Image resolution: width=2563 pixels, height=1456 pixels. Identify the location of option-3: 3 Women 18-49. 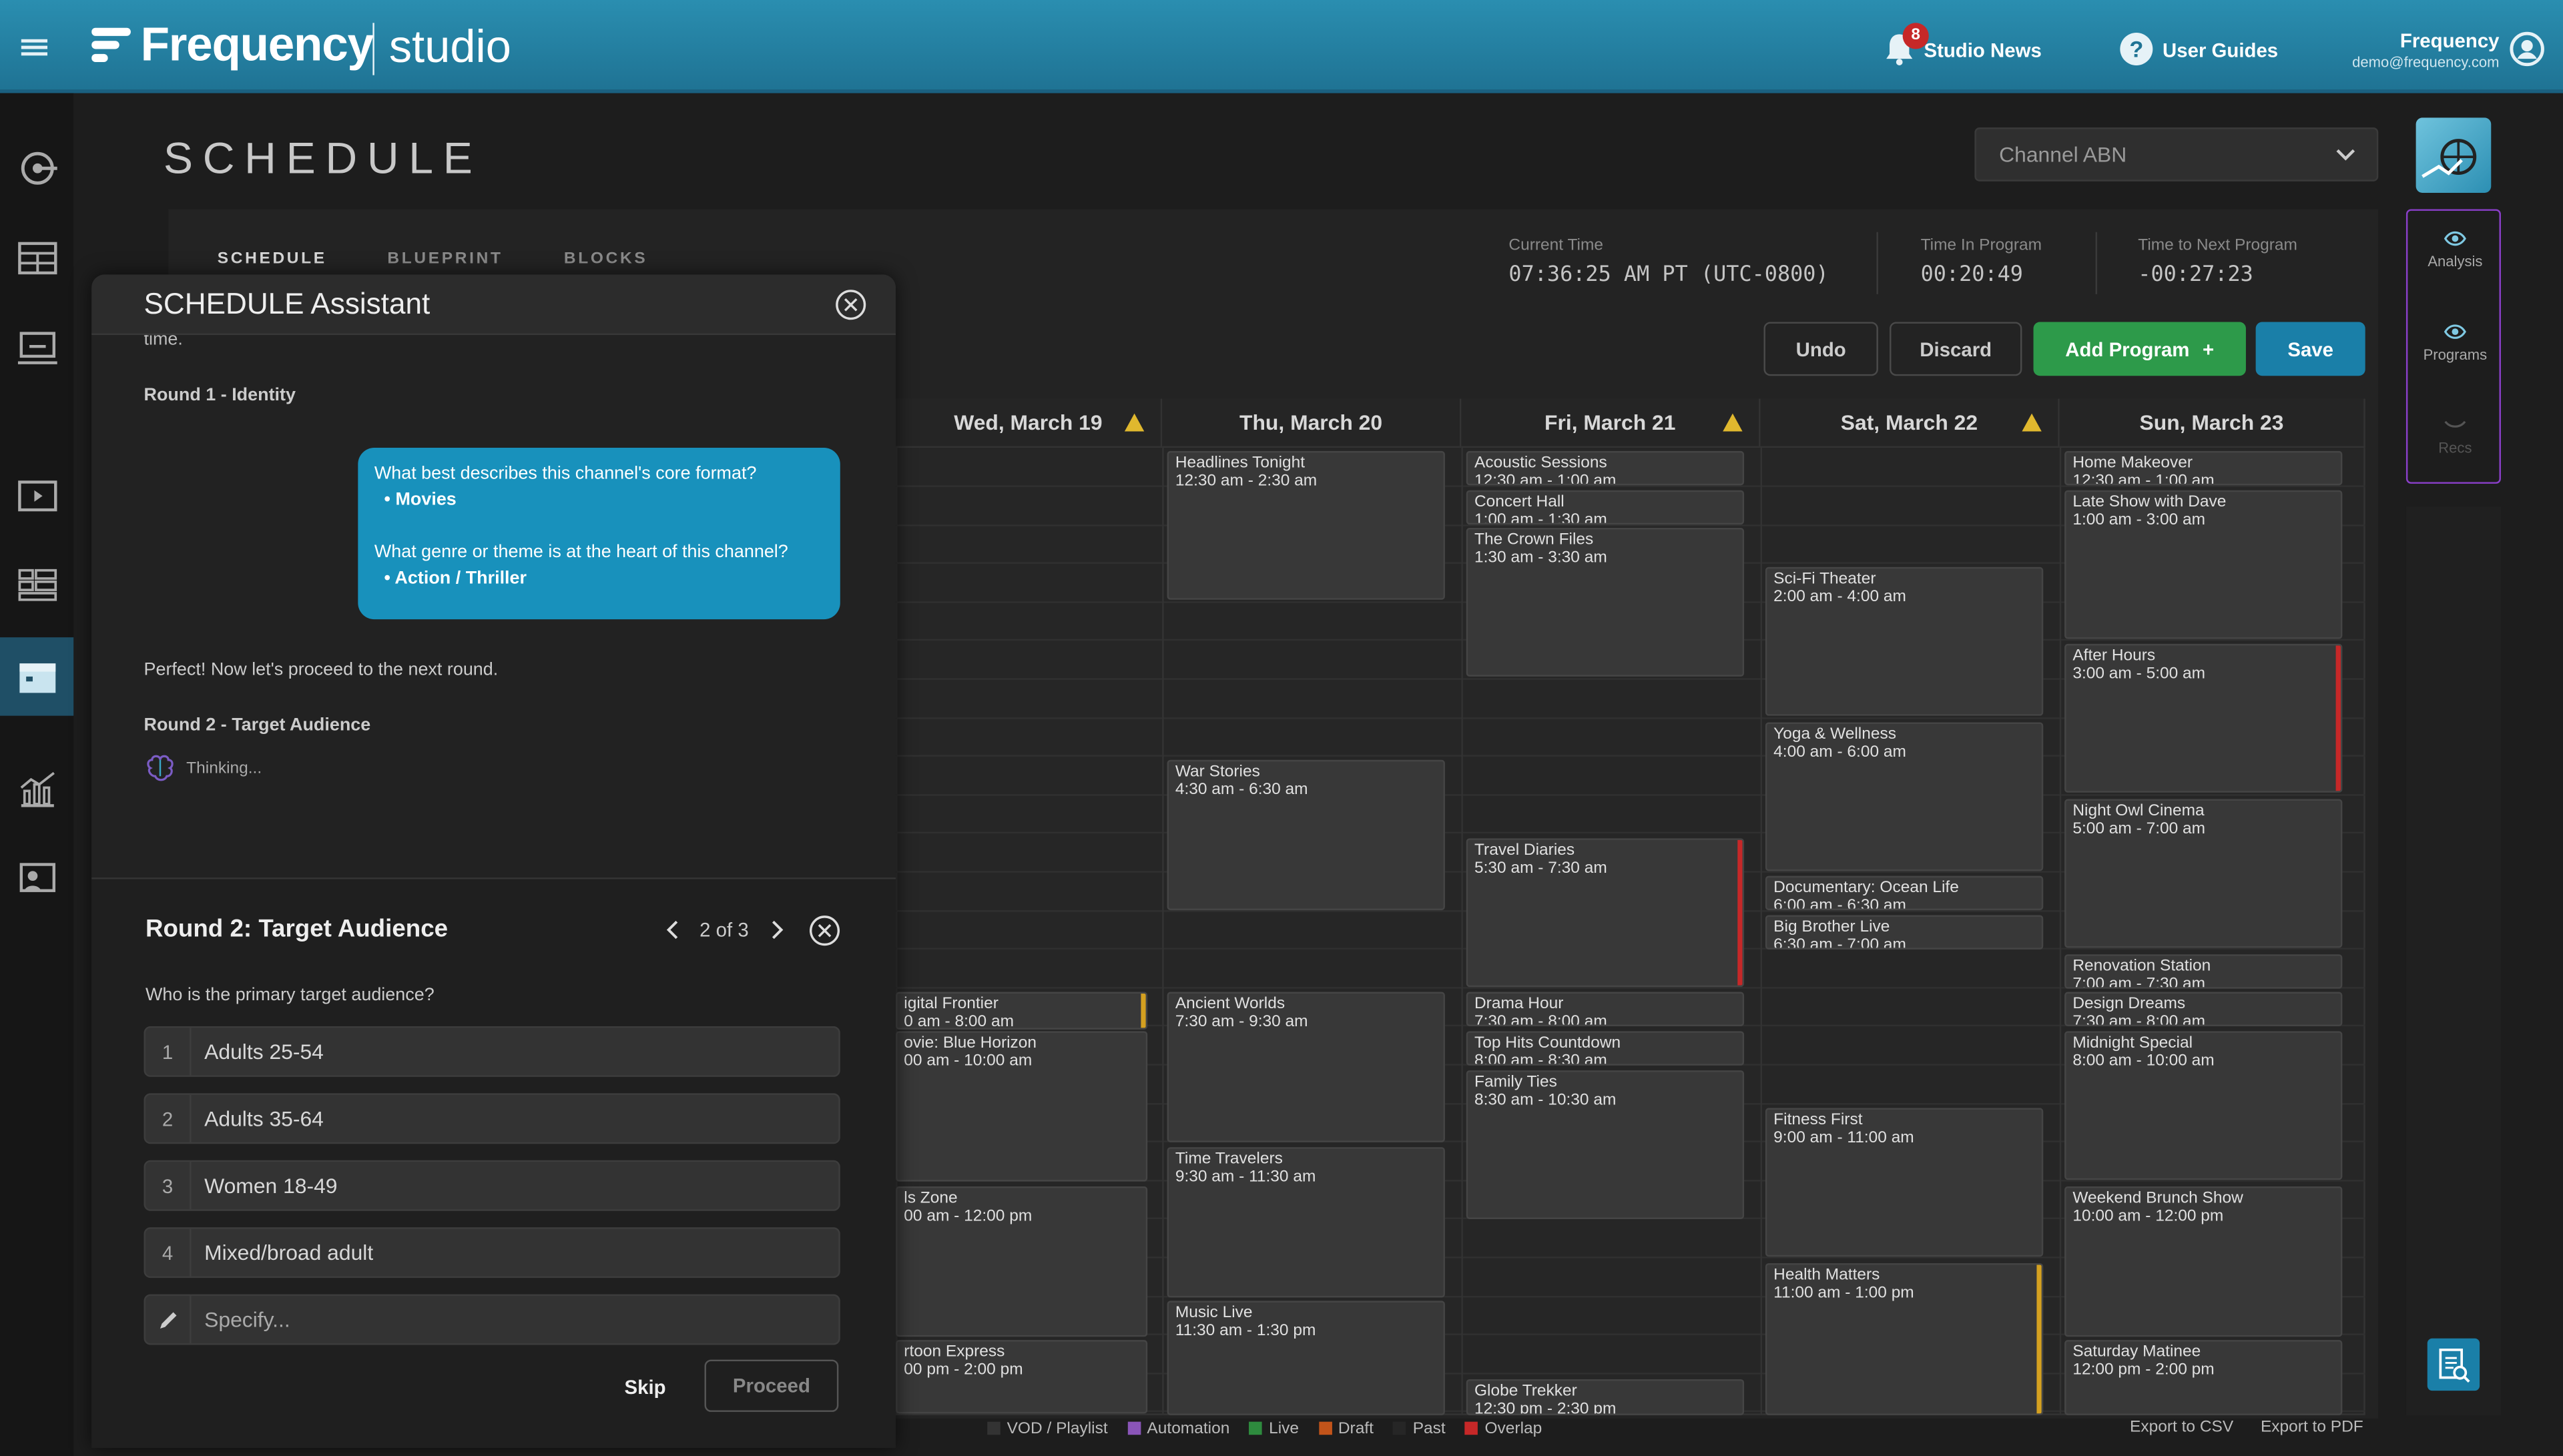
(492, 1185).